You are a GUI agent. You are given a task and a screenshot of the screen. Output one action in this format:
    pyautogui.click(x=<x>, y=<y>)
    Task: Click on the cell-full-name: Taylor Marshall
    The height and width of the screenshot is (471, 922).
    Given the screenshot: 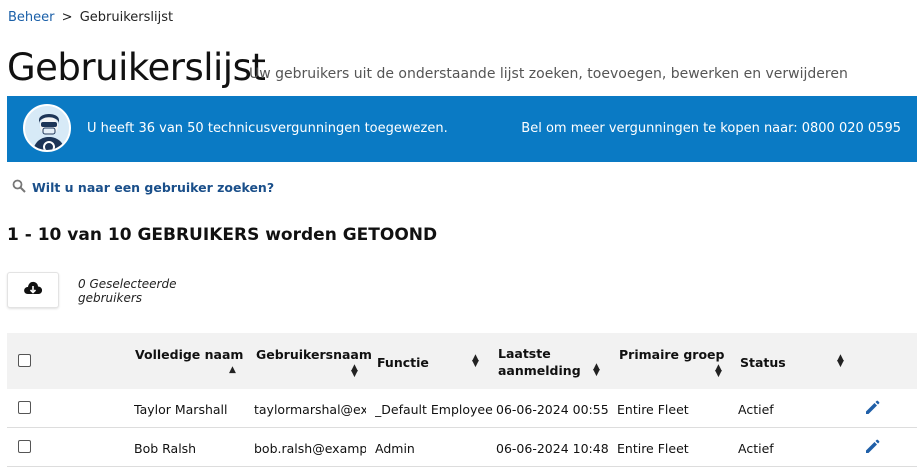 What is the action you would take?
    pyautogui.click(x=181, y=409)
    